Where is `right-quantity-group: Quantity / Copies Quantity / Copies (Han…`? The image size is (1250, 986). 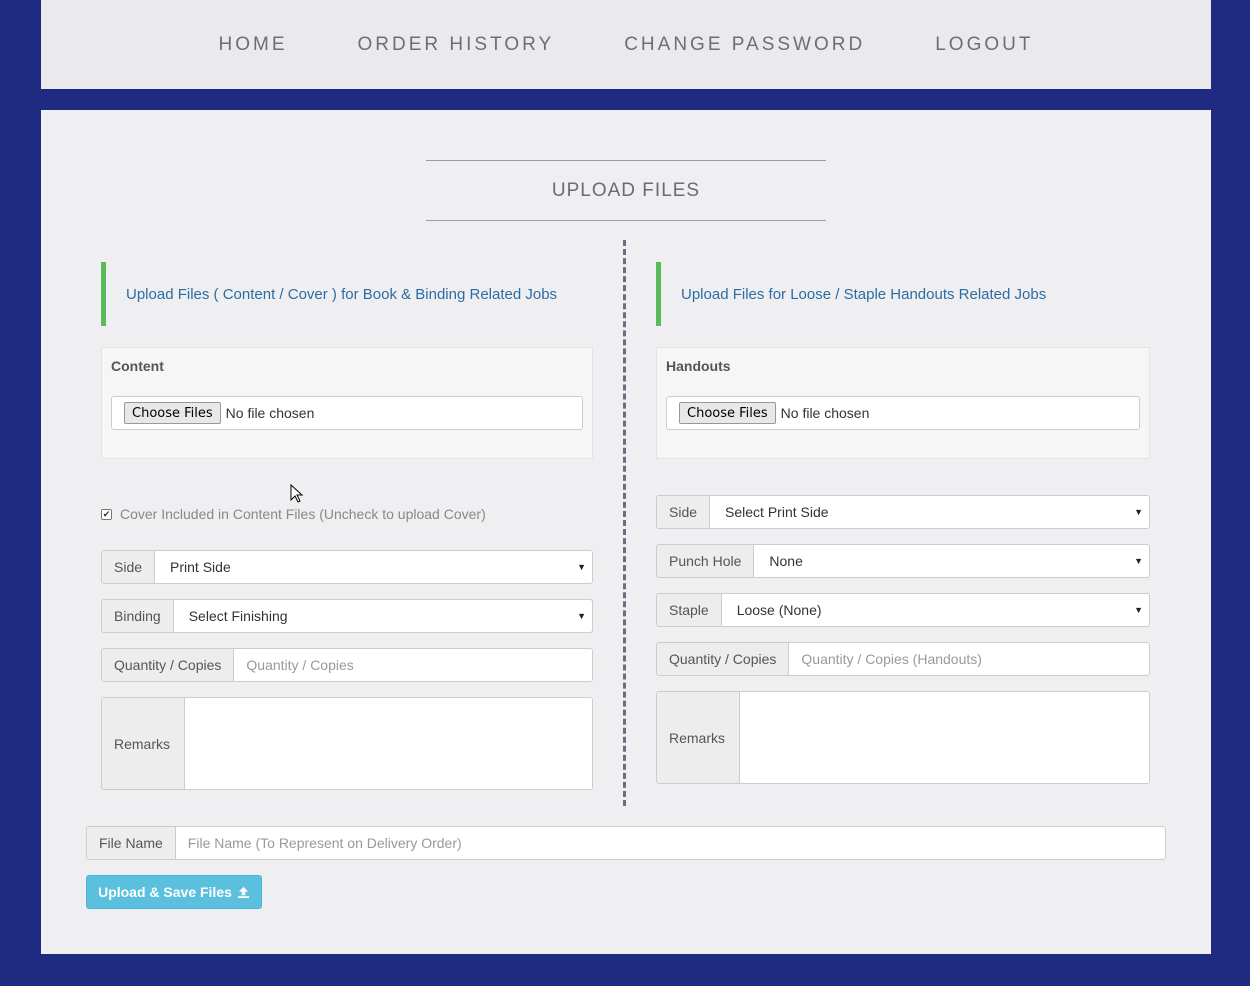
right-quantity-group: Quantity / Copies Quantity / Copies (Han… is located at coordinates (903, 659).